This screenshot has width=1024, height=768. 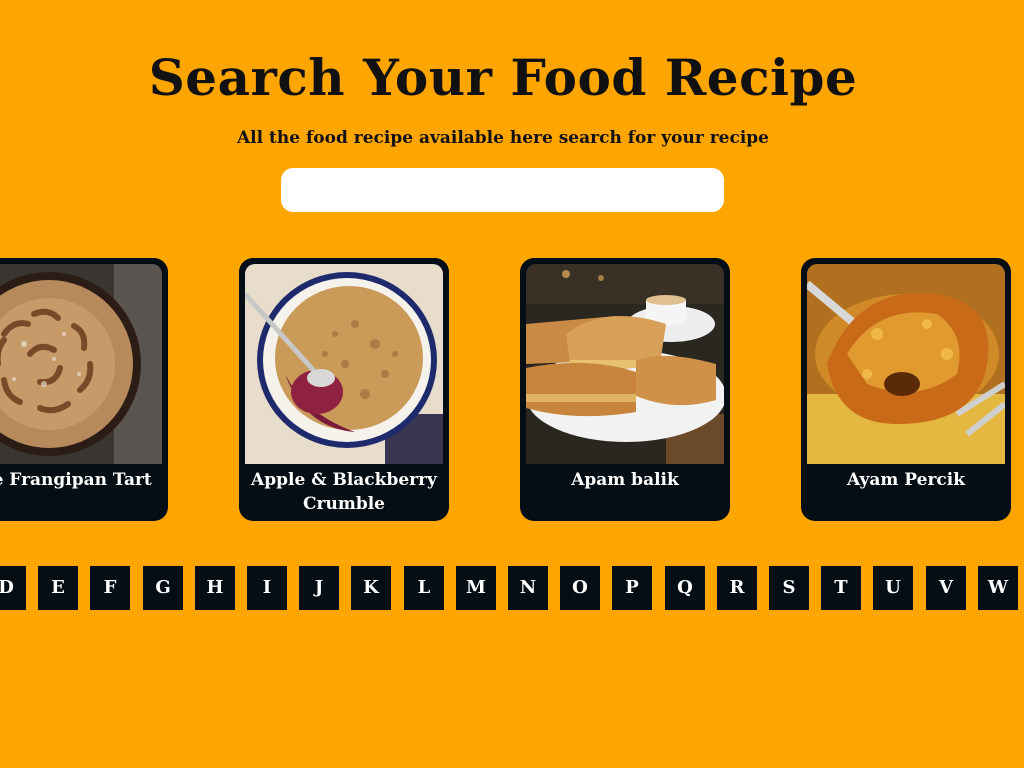 I want to click on letter-button-k: K, so click(x=371, y=588).